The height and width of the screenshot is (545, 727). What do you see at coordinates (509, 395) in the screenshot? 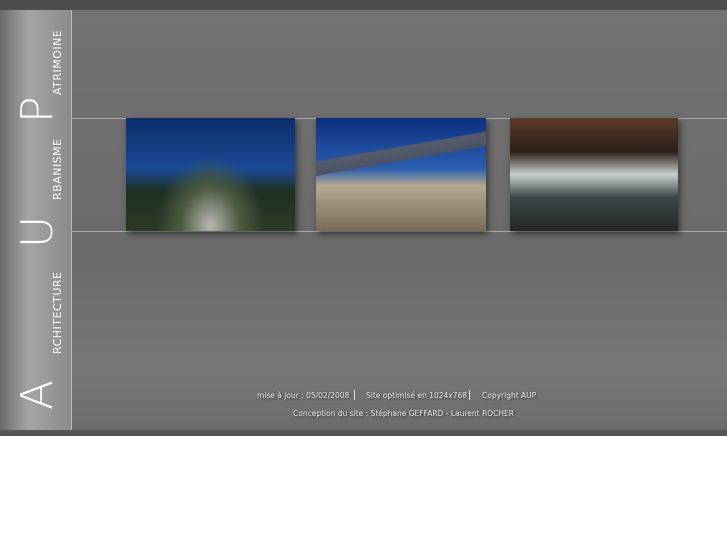
I see `copyright: Copyright AUP` at bounding box center [509, 395].